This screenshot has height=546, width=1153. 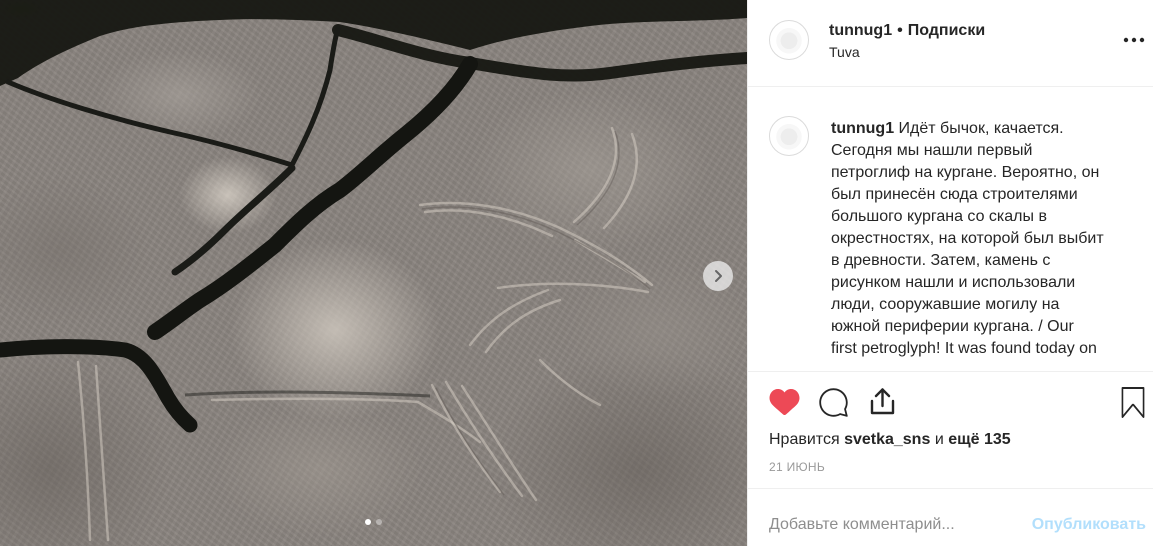 I want to click on chevron-right-icon, so click(x=718, y=276).